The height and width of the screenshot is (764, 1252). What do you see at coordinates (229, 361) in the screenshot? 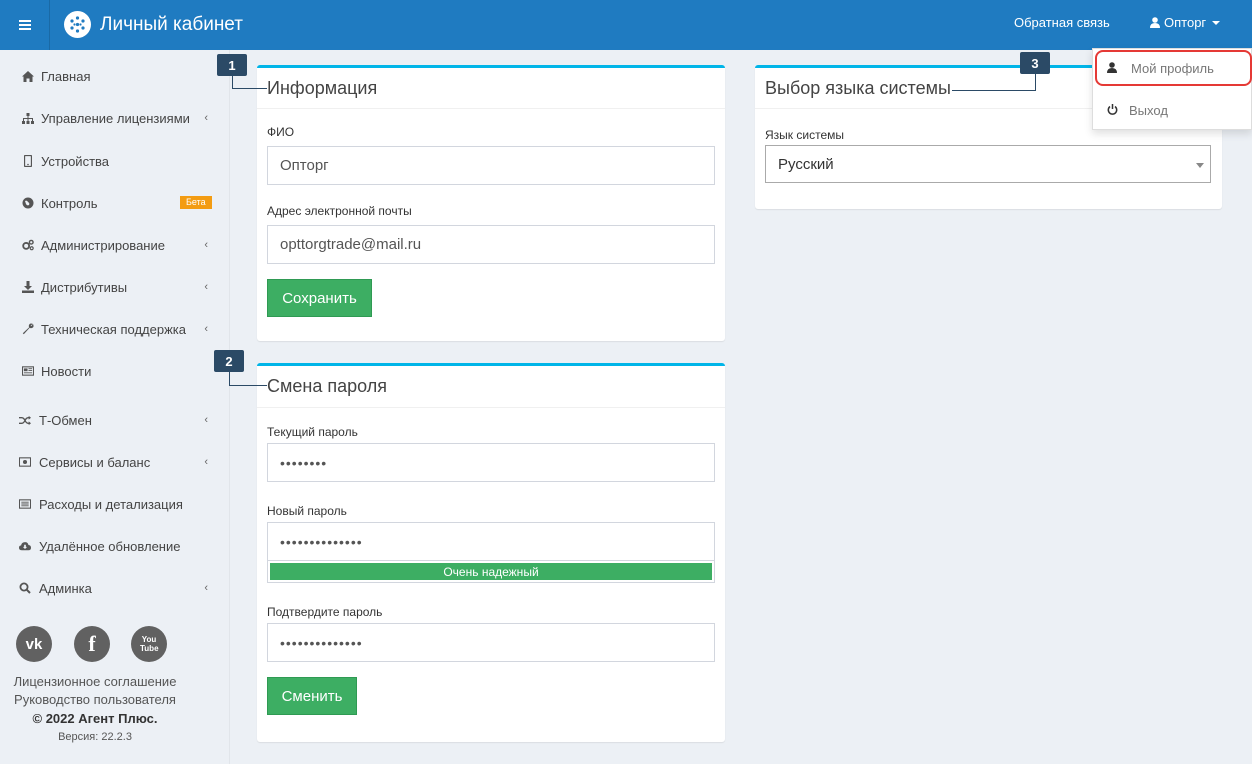
I see `callout-2: 2` at bounding box center [229, 361].